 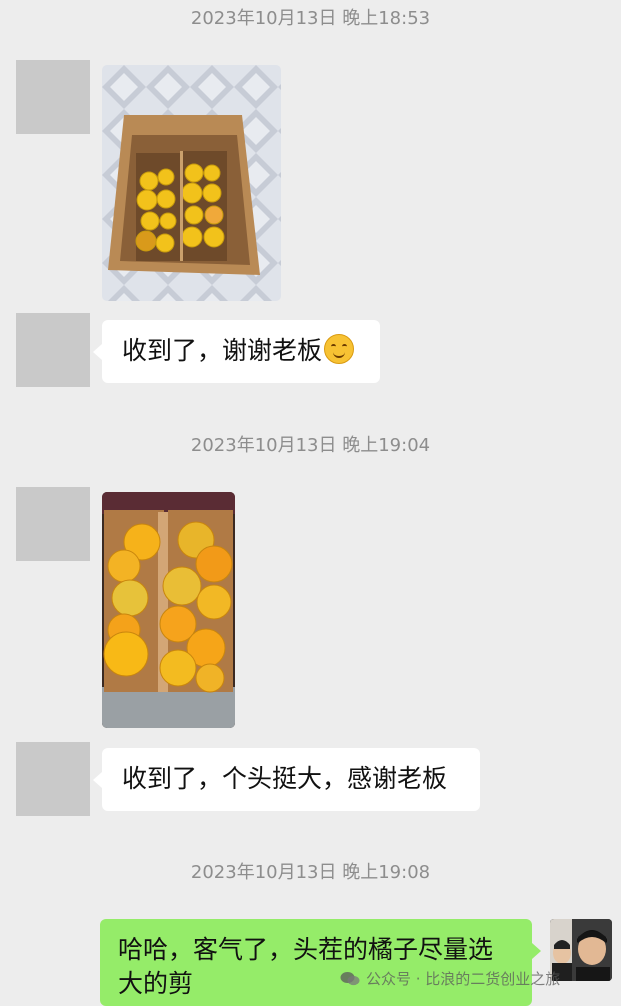 I want to click on incoming-message-bubble: 收到了，个头挺大，感谢老板, so click(x=286, y=779).